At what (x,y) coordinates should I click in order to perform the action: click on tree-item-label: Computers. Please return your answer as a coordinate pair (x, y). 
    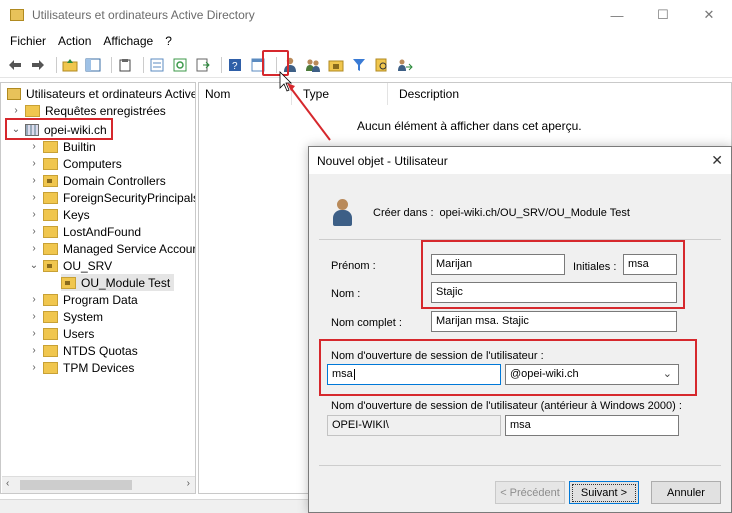
    Looking at the image, I should click on (92, 163).